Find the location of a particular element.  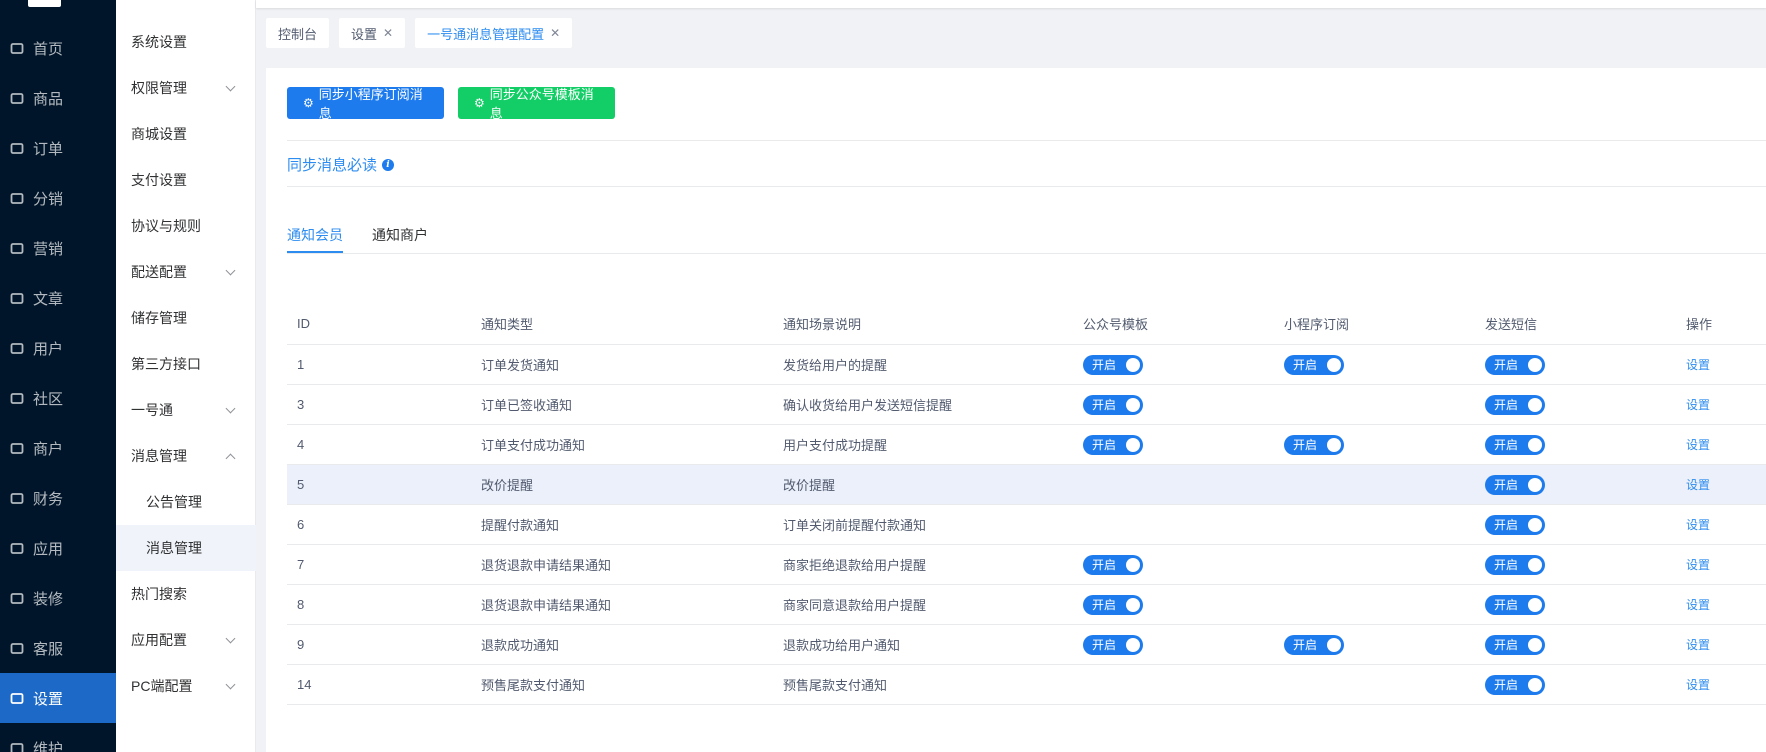

sidebar-item-4: 营销 is located at coordinates (58, 248).